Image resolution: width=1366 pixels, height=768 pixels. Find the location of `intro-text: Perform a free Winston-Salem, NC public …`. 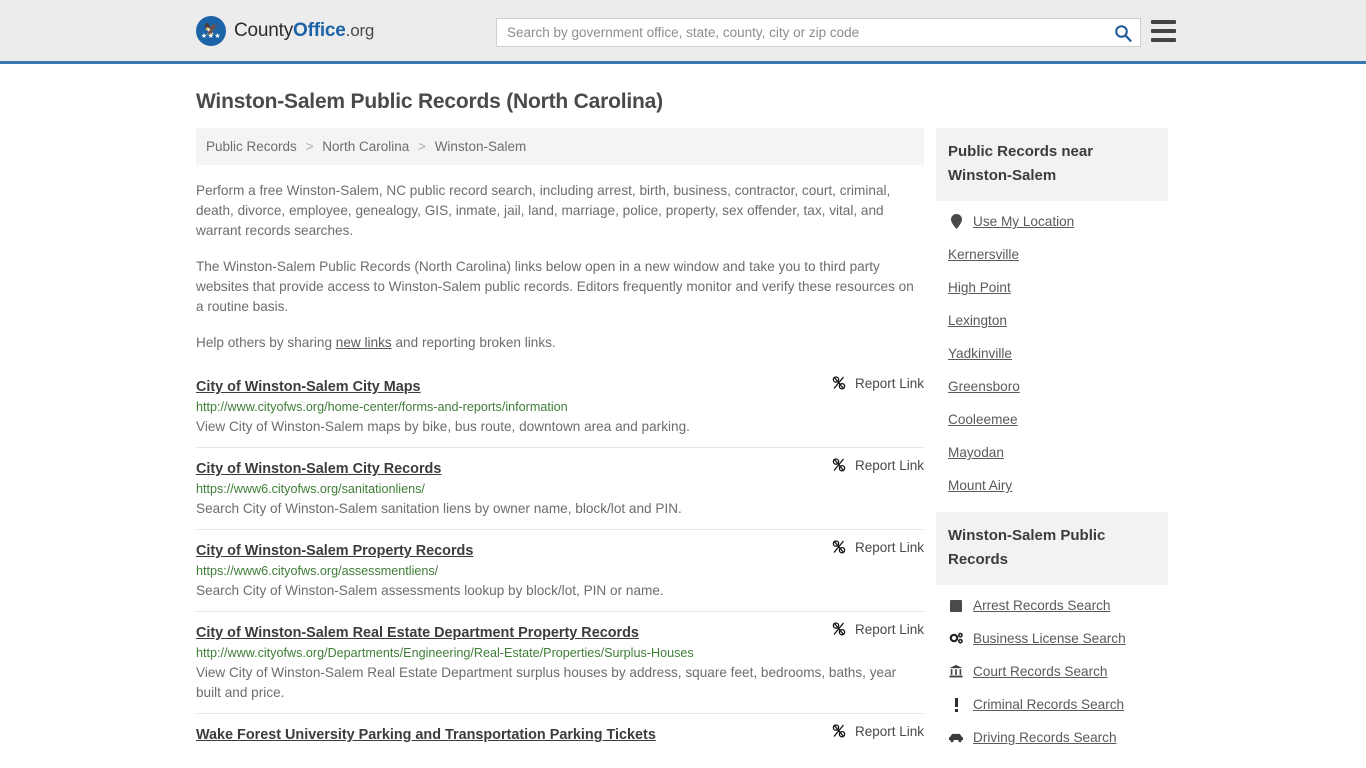

intro-text: Perform a free Winston-Salem, NC public … is located at coordinates (560, 267).